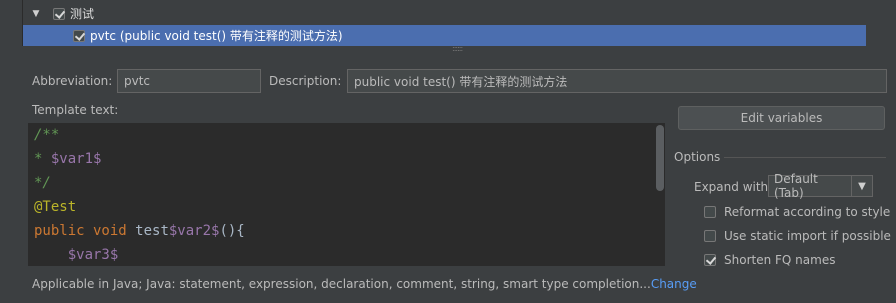 The width and height of the screenshot is (896, 303). I want to click on shorten-fq-label: Shorten FQ names, so click(780, 260).